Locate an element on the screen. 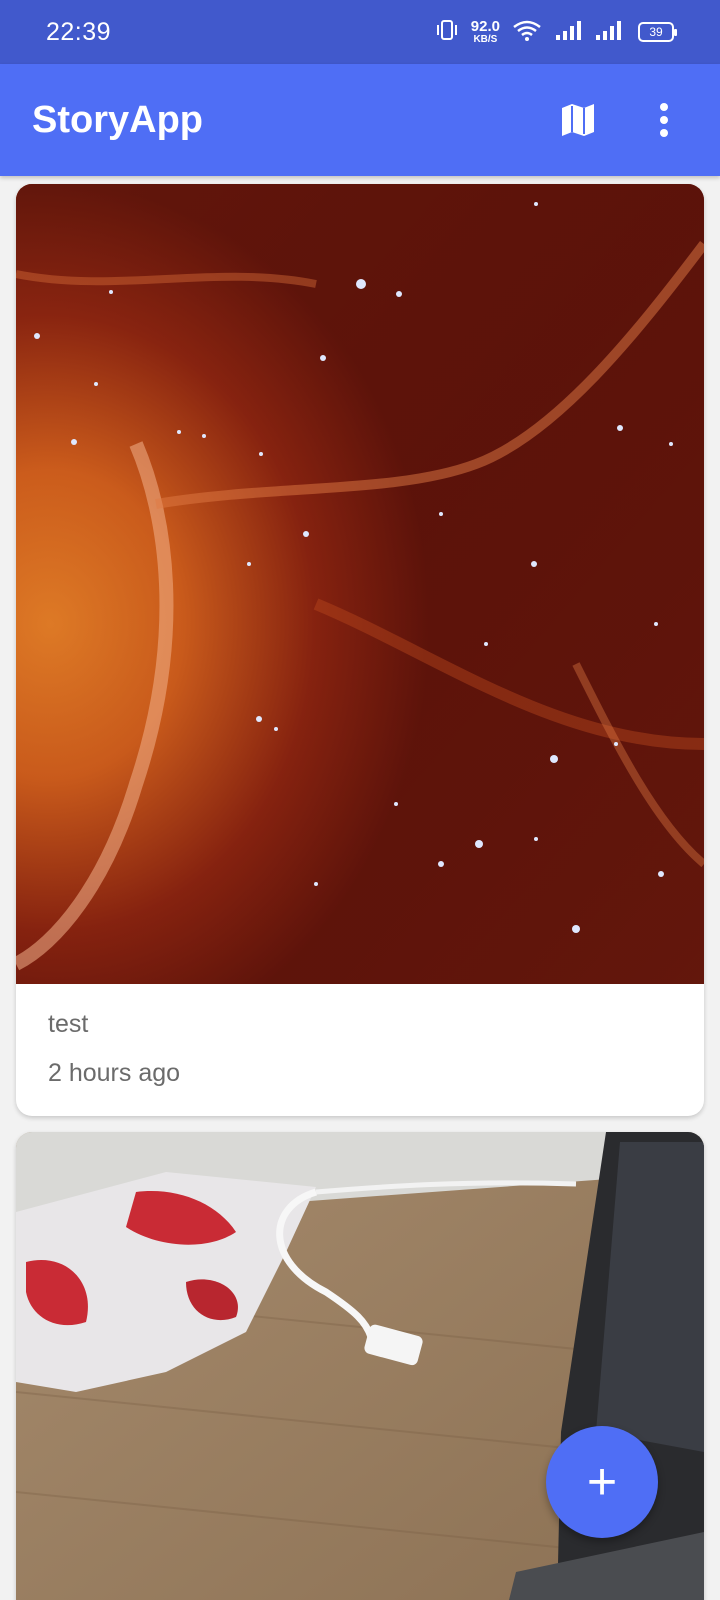 This screenshot has height=1600, width=720. add-story-button: + is located at coordinates (602, 1482).